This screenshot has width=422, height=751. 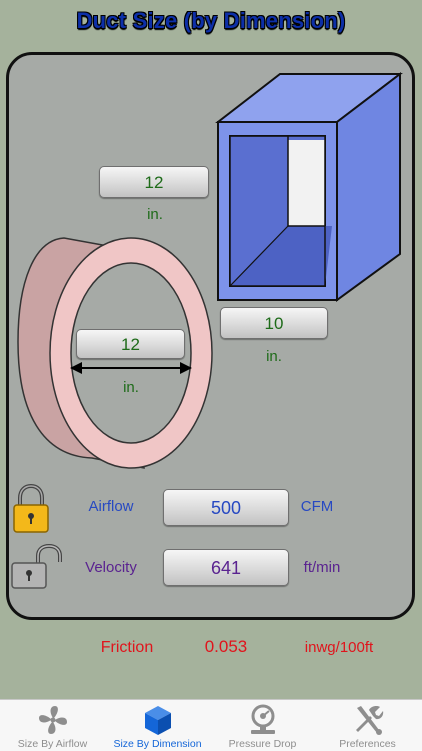 I want to click on tab-label-size-by-dimension: Size By Dimension, so click(x=157, y=744).